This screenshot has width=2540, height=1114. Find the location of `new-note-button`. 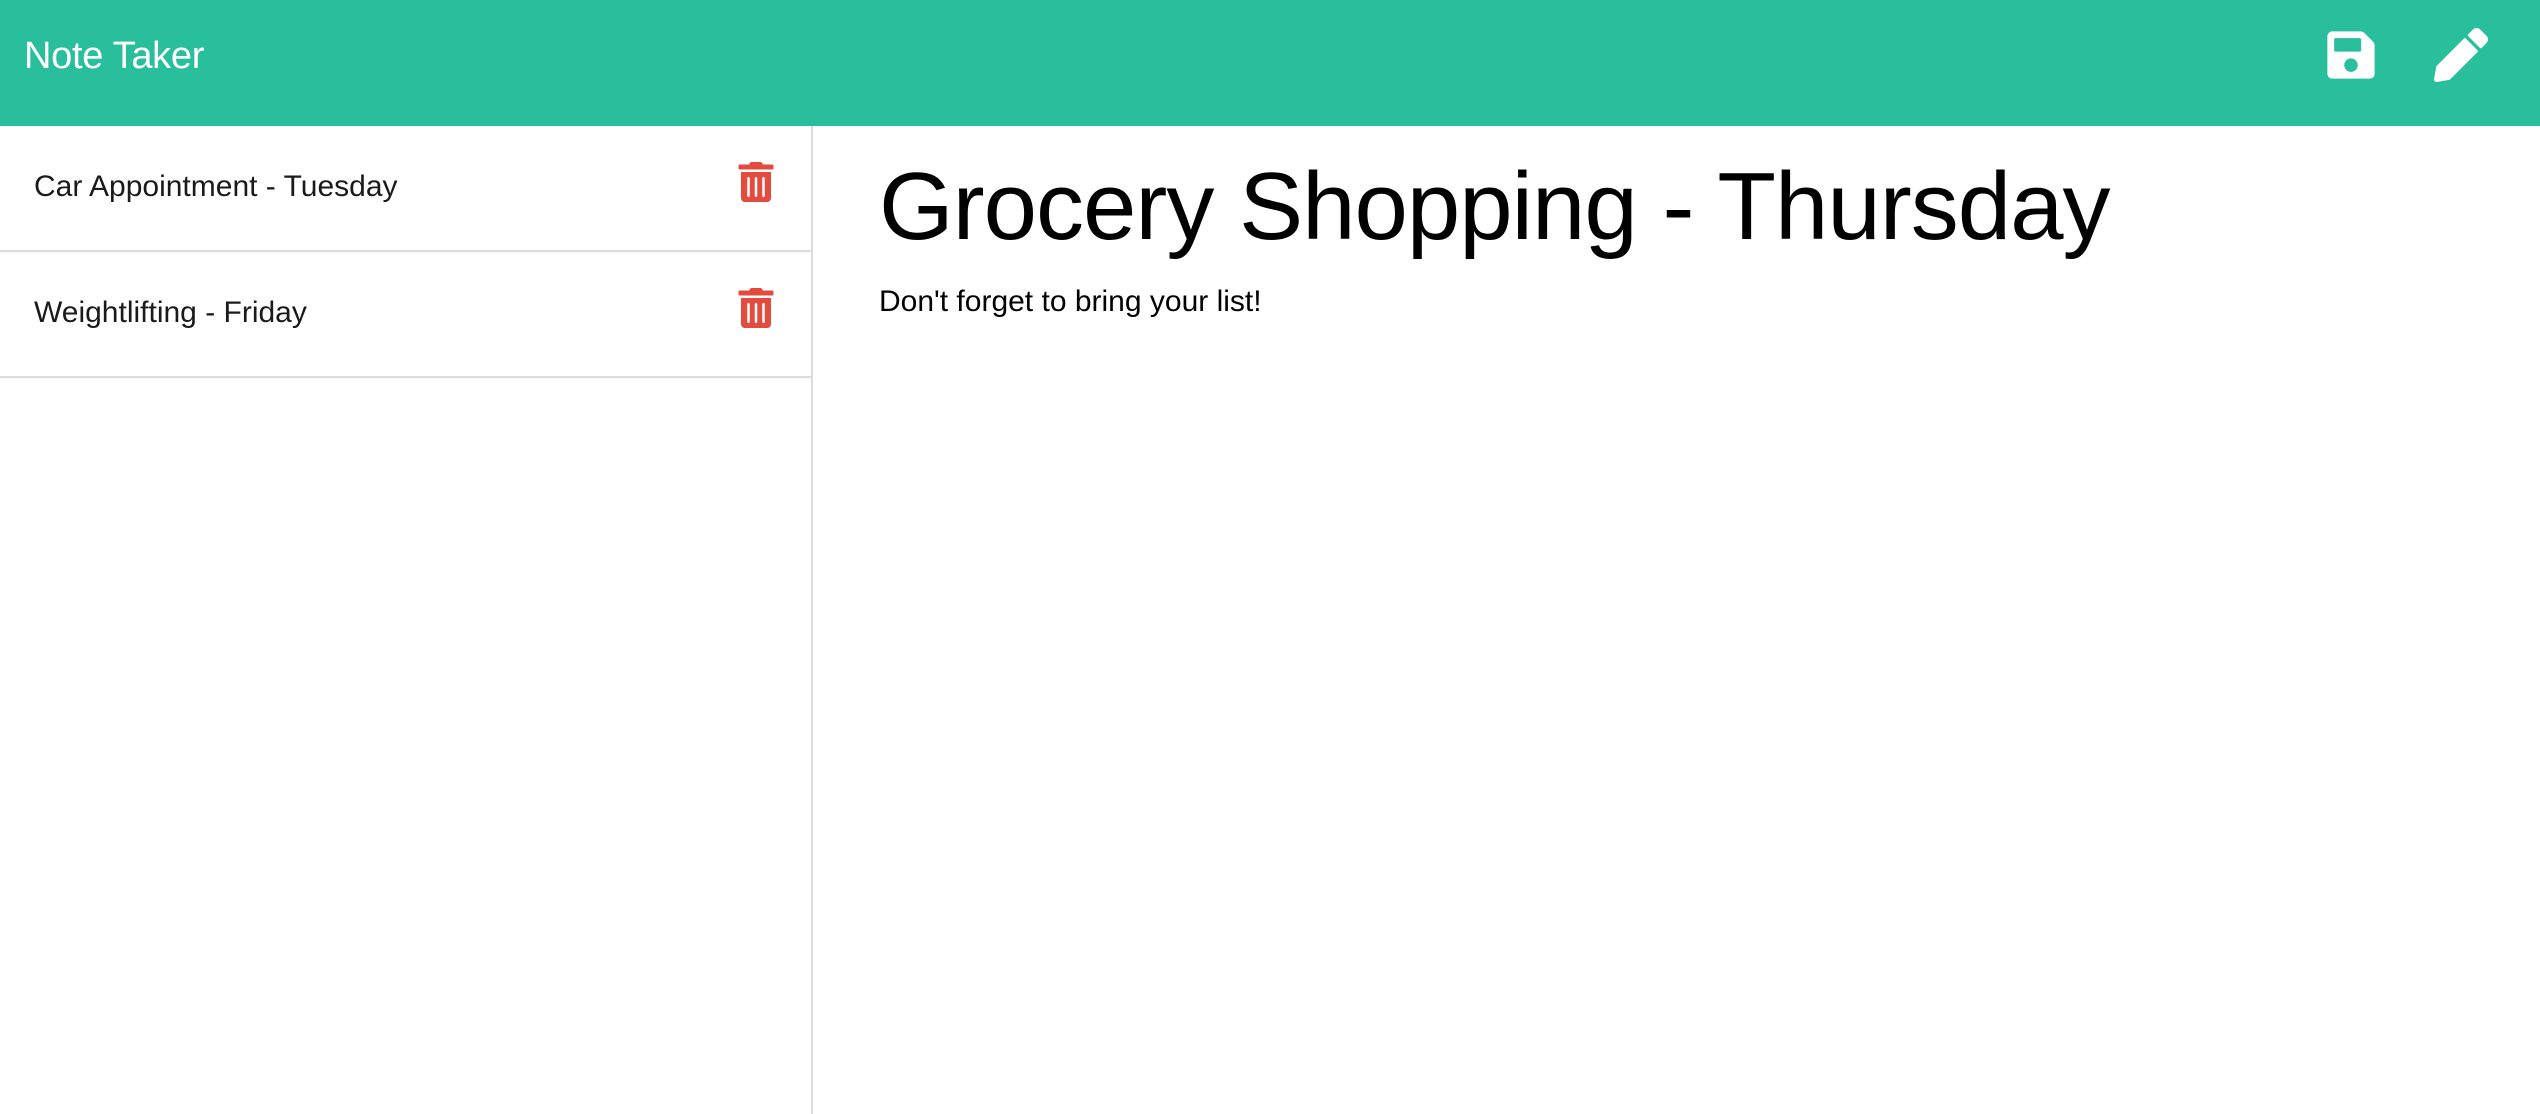

new-note-button is located at coordinates (2461, 55).